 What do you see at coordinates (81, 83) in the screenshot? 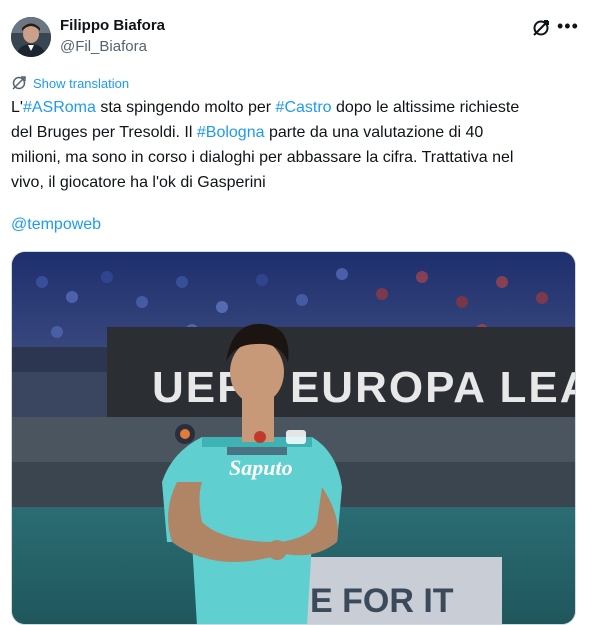
I see `show-translation-label: Show translation` at bounding box center [81, 83].